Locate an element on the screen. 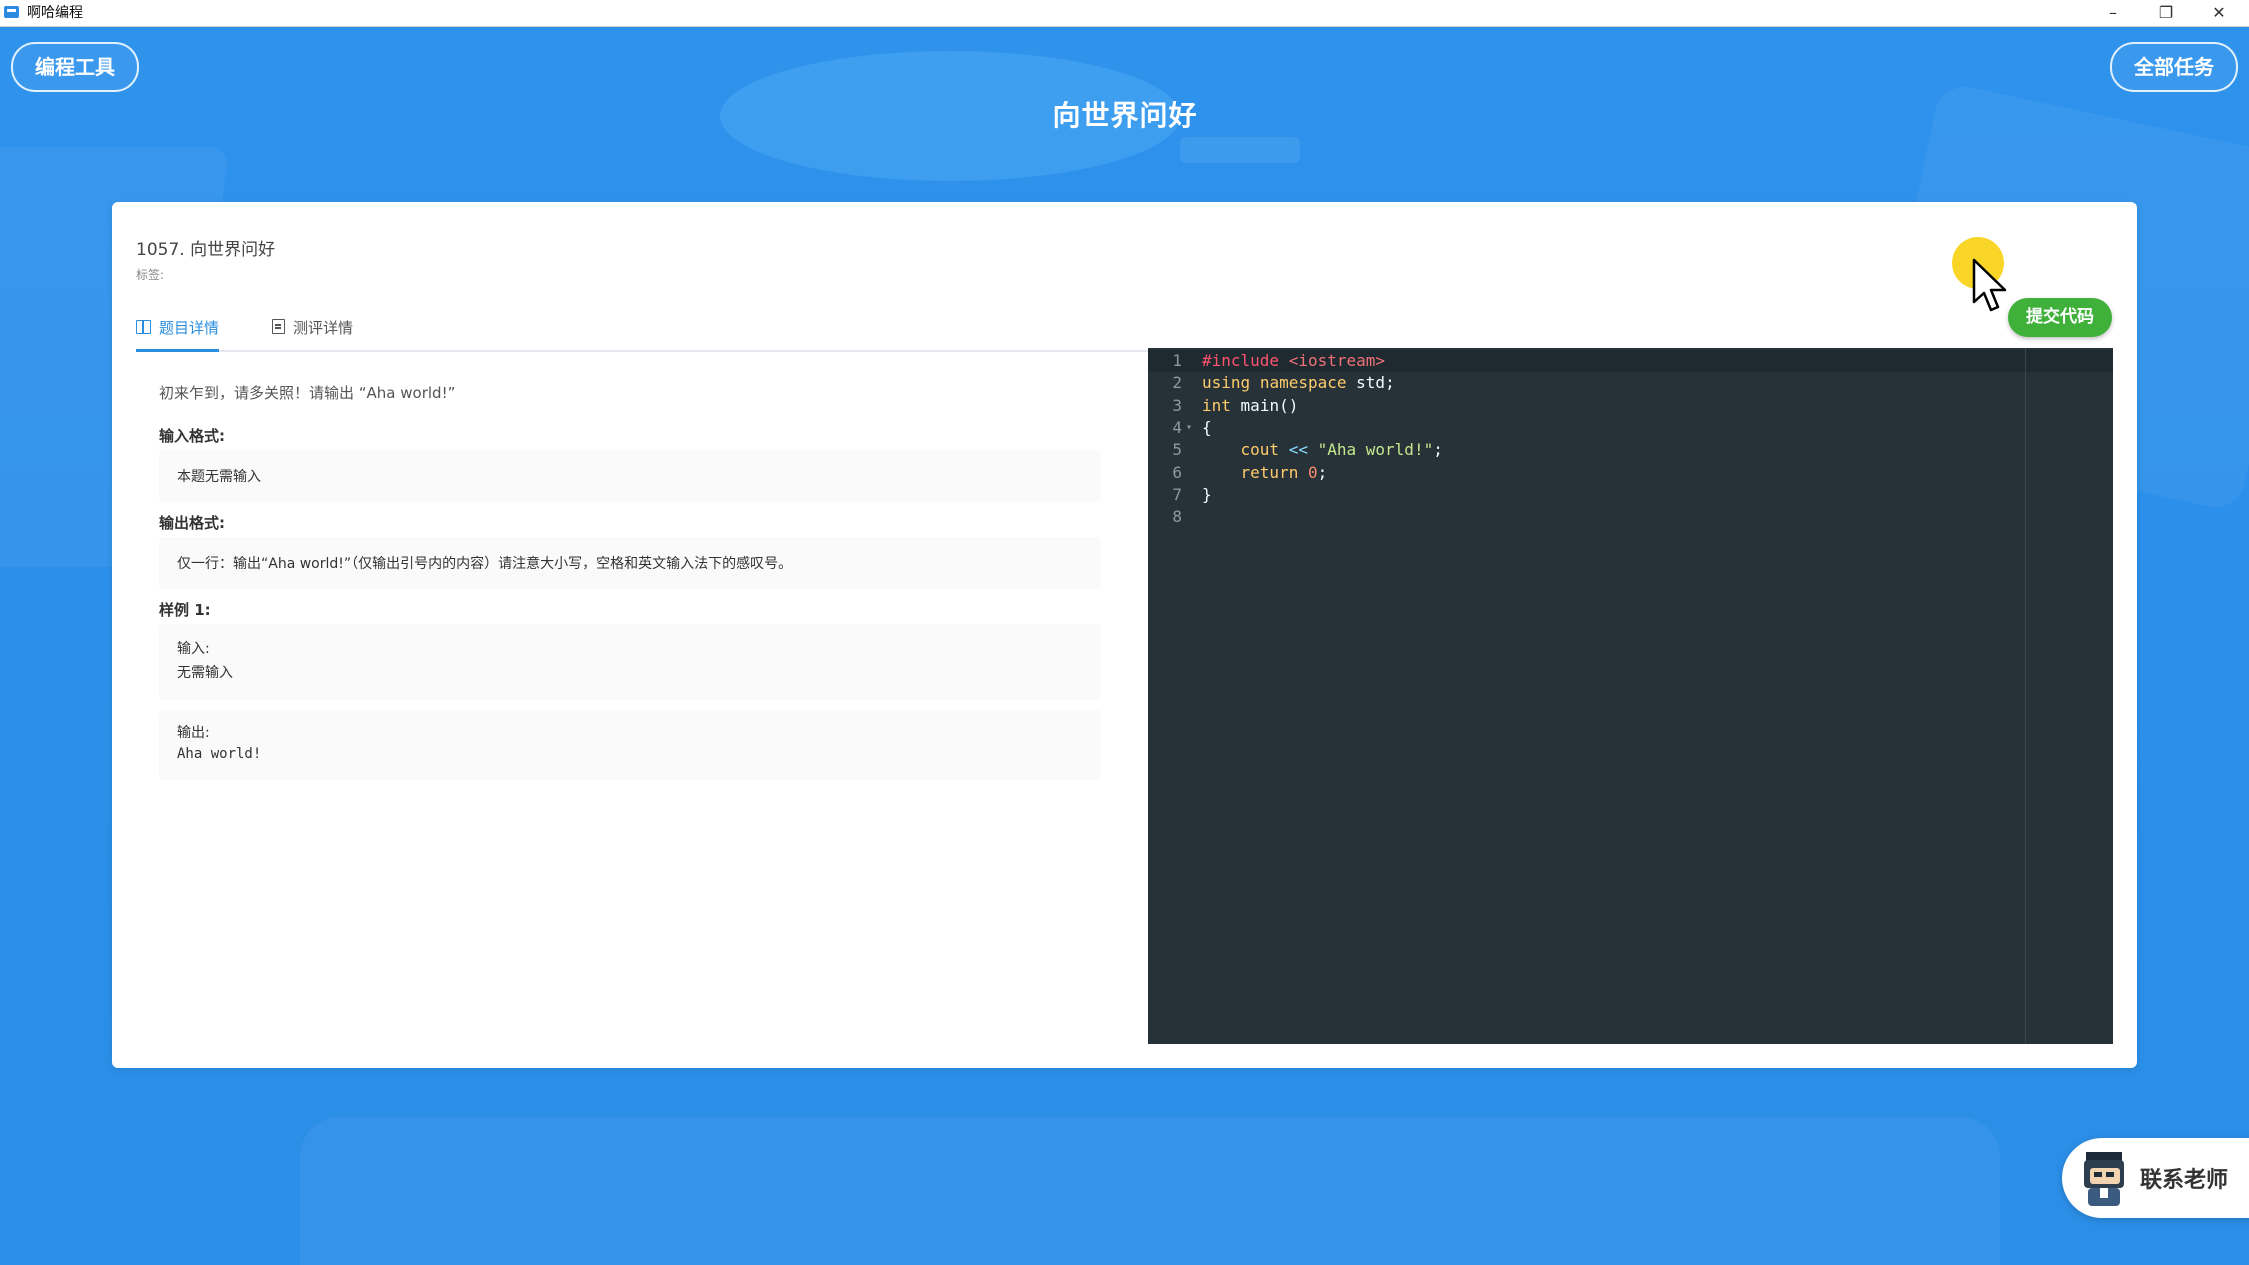 This screenshot has width=2249, height=1265. problem-tabs: 题目详情 测评详情 is located at coordinates (642, 332).